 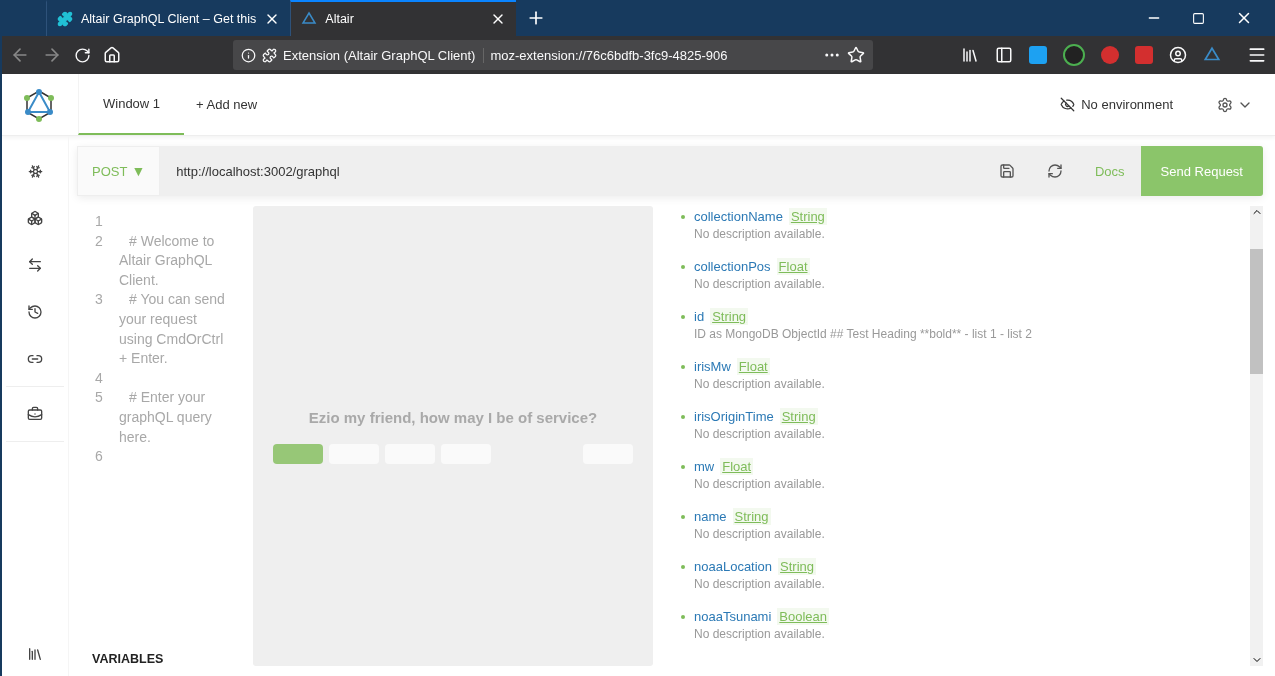 What do you see at coordinates (169, 19) in the screenshot?
I see `tab-title: Altair GraphQL Client – Get this` at bounding box center [169, 19].